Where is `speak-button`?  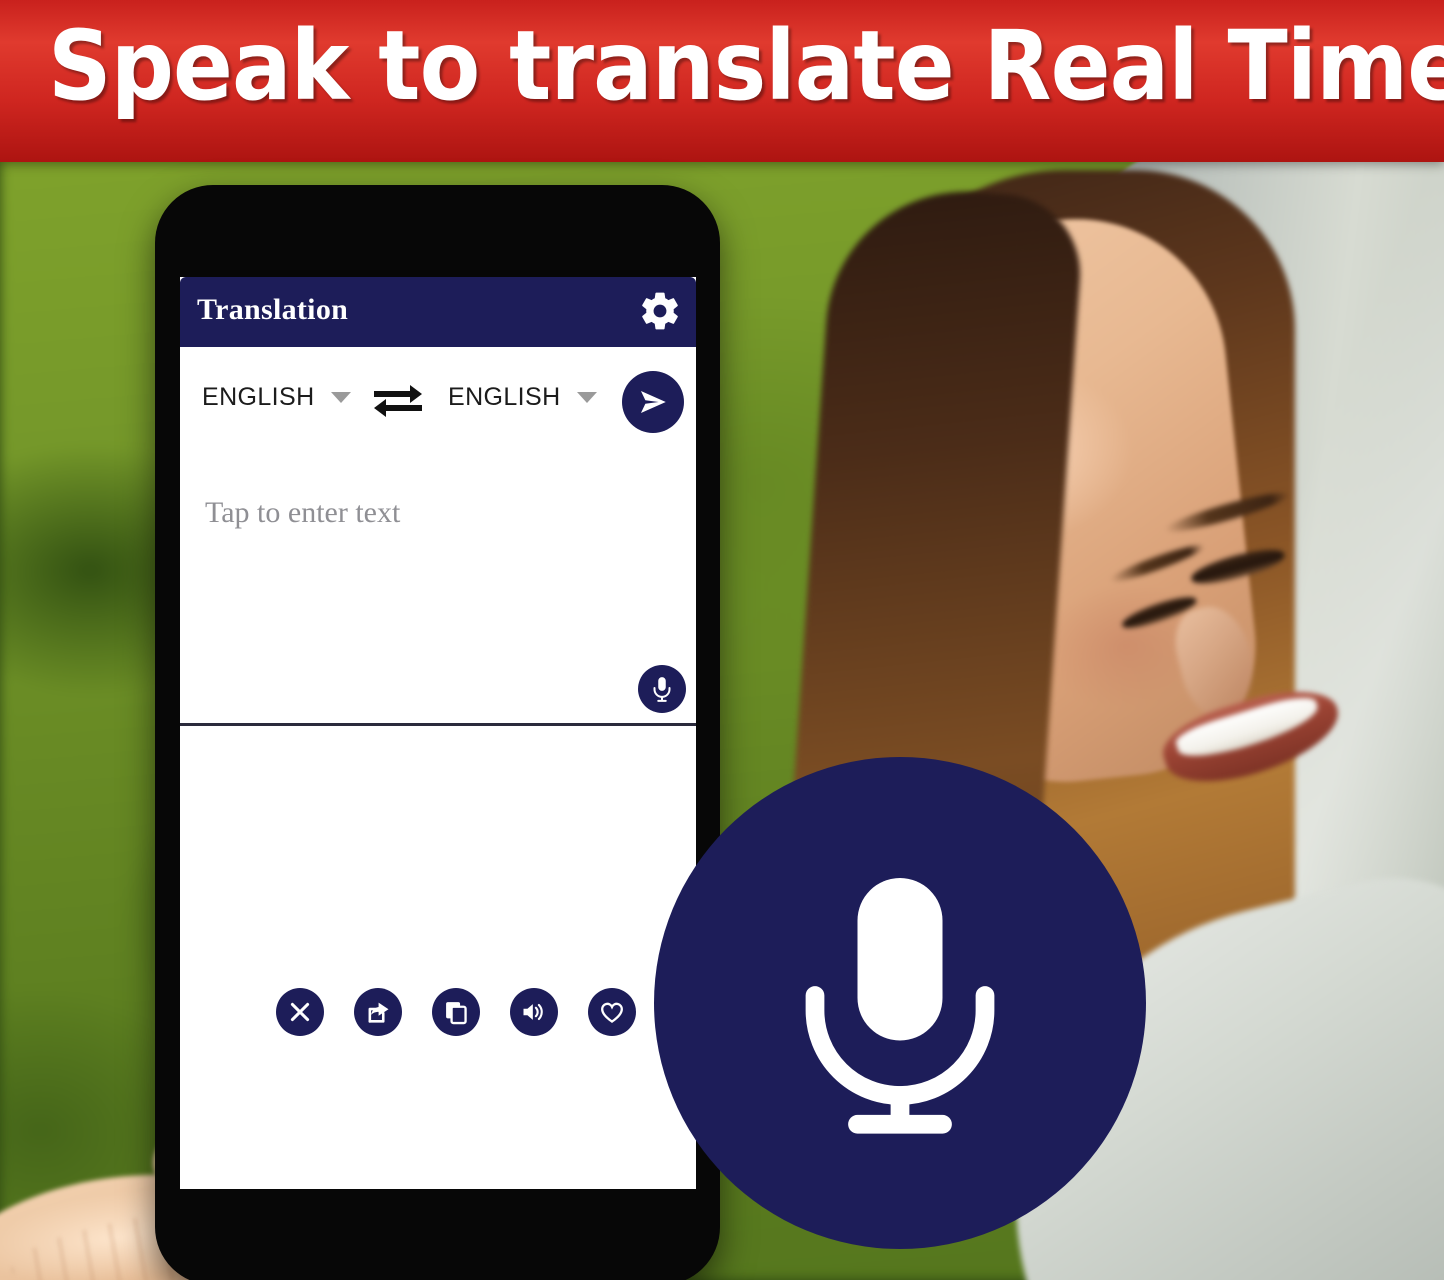 speak-button is located at coordinates (534, 1012).